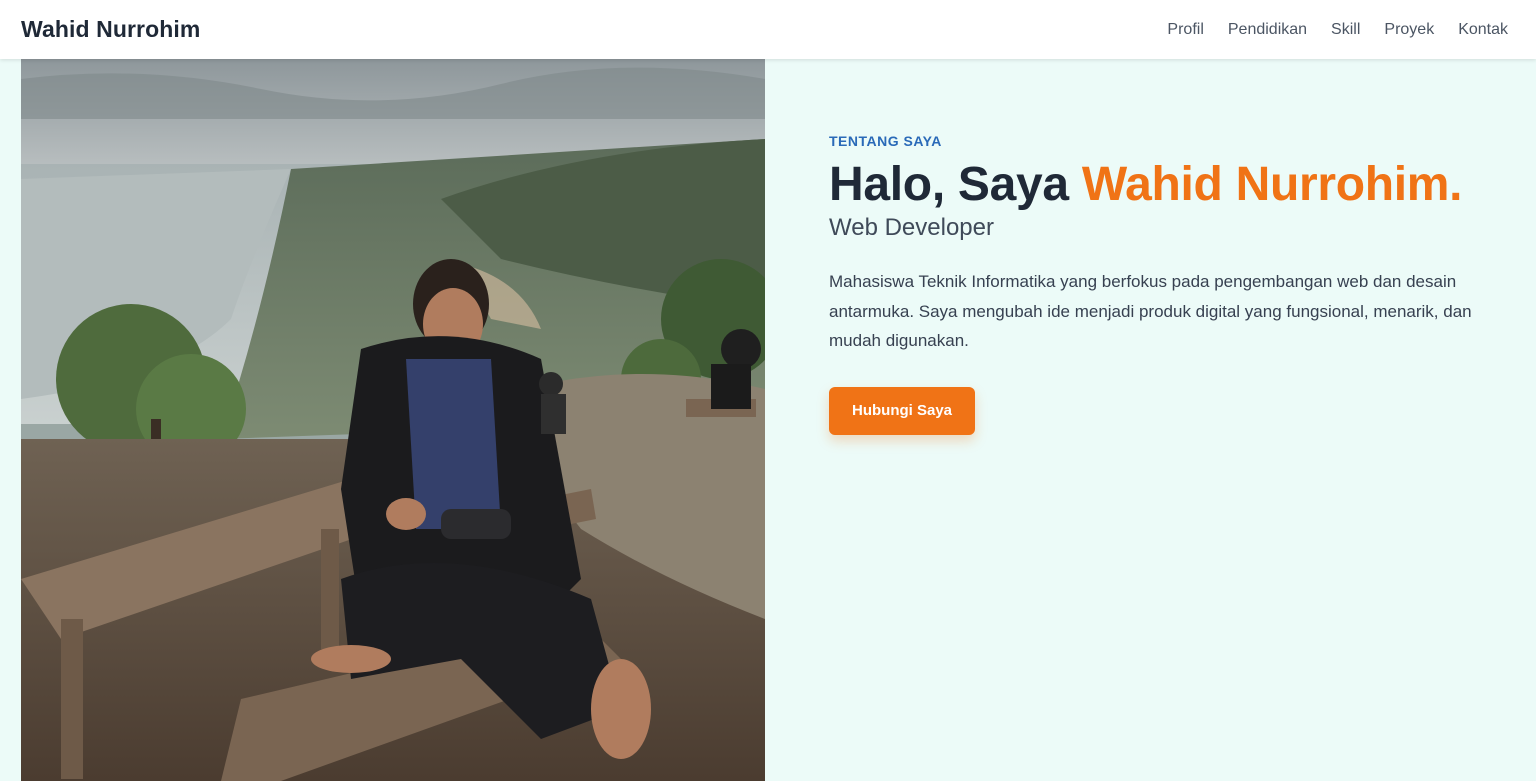 This screenshot has height=781, width=1536. Describe the element at coordinates (1267, 29) in the screenshot. I see `nav-link-pendidikan: Pendidikan` at that location.